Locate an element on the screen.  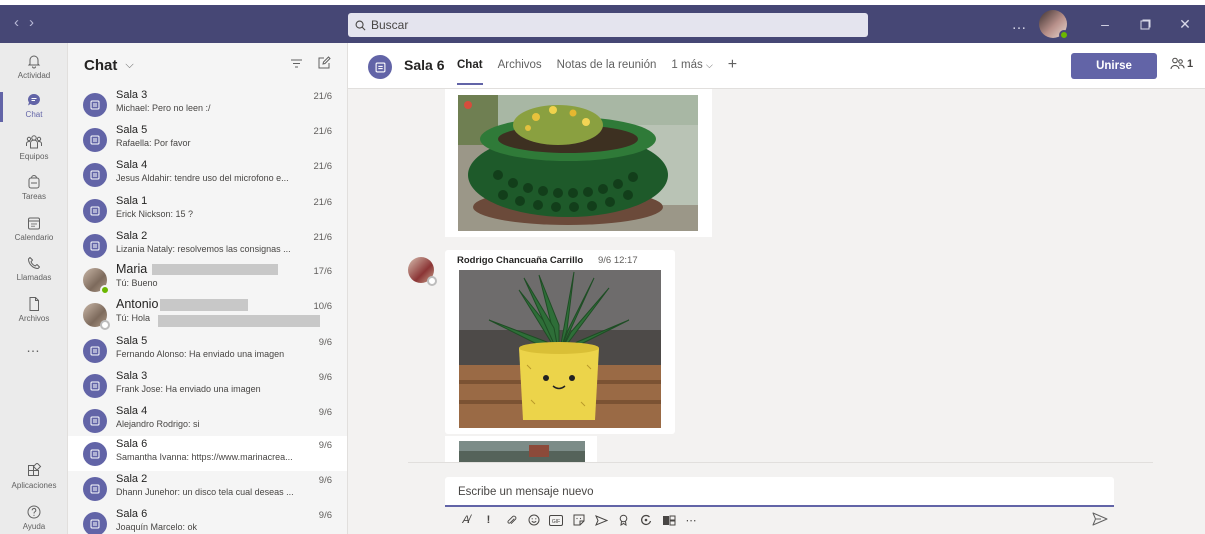
pineapple-pot-photo is located at coordinates (560, 349).